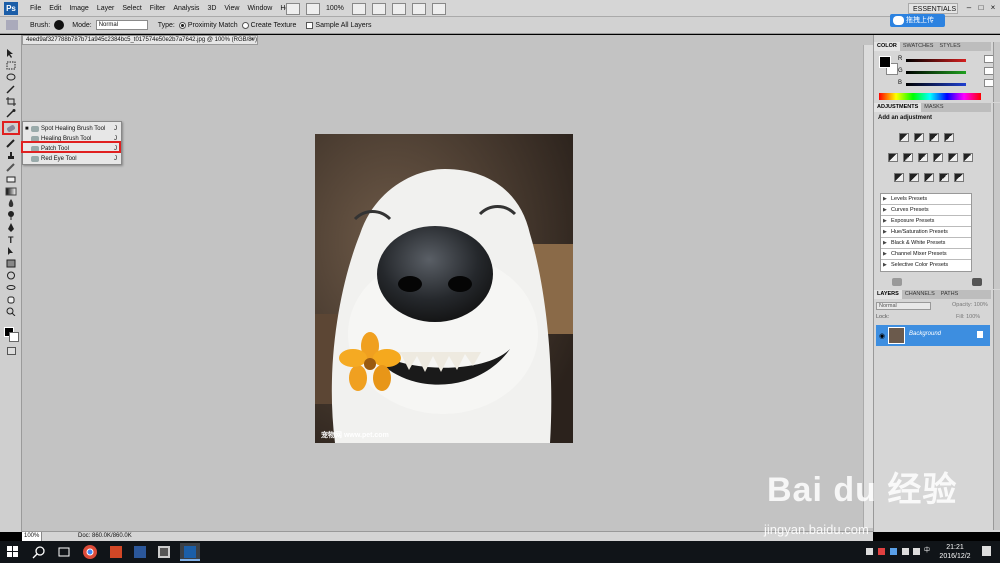 This screenshot has height=563, width=1000. Describe the element at coordinates (908, 157) in the screenshot. I see `hue-saturation-icon` at that location.